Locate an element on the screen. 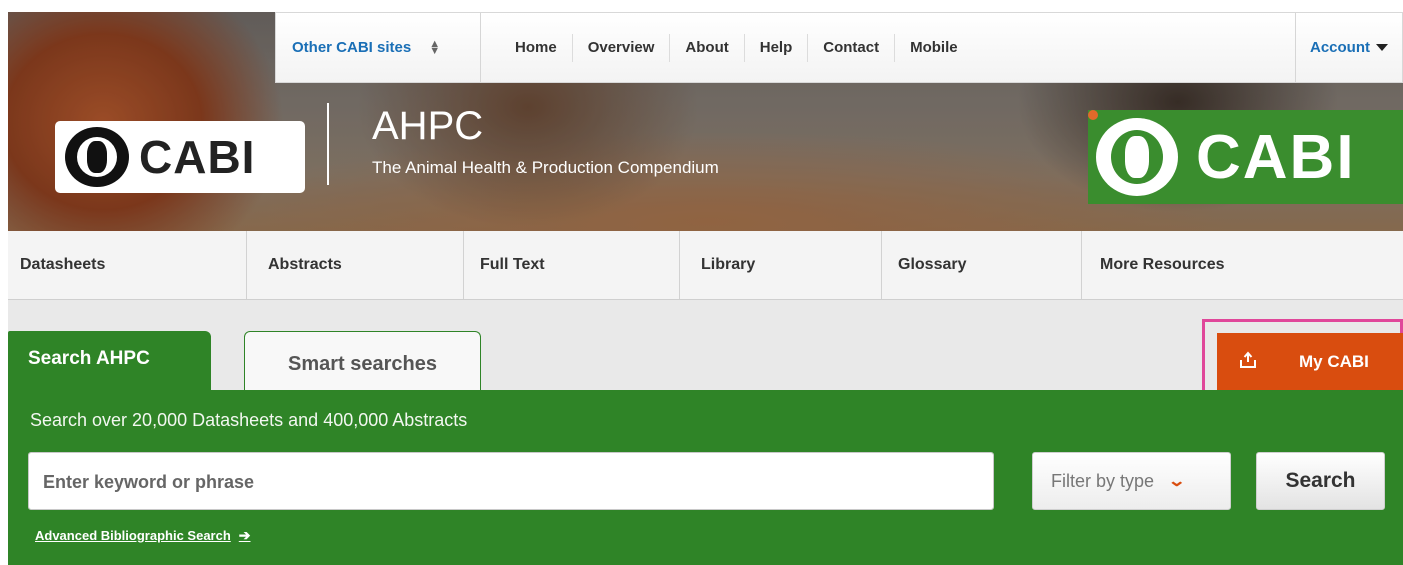 The height and width of the screenshot is (565, 1403). tab-search-ahpc: Search AHPC is located at coordinates (109, 361).